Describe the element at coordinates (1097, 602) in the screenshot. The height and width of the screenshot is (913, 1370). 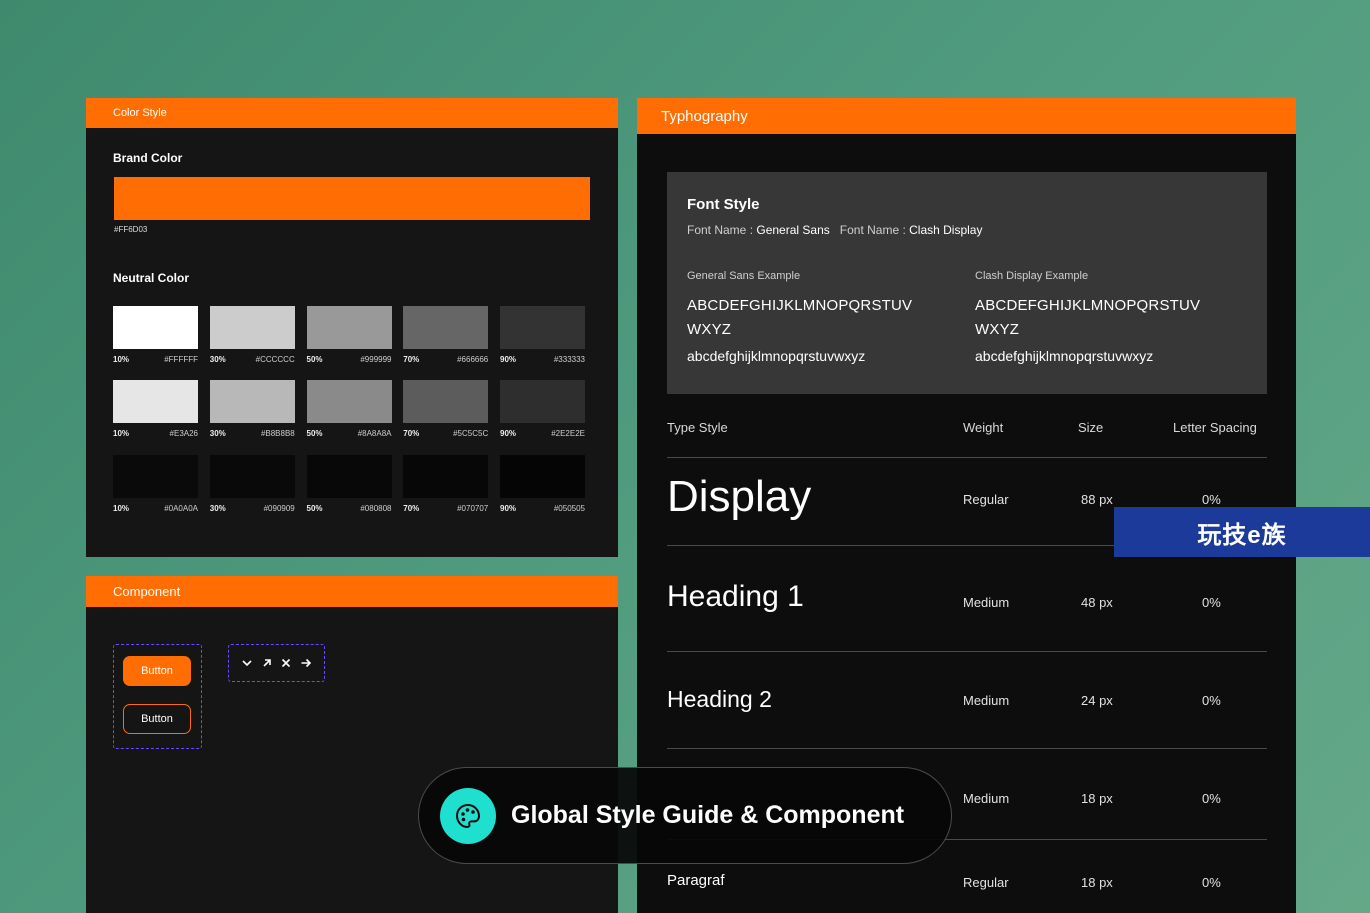
I see `type-size: 48 px` at that location.